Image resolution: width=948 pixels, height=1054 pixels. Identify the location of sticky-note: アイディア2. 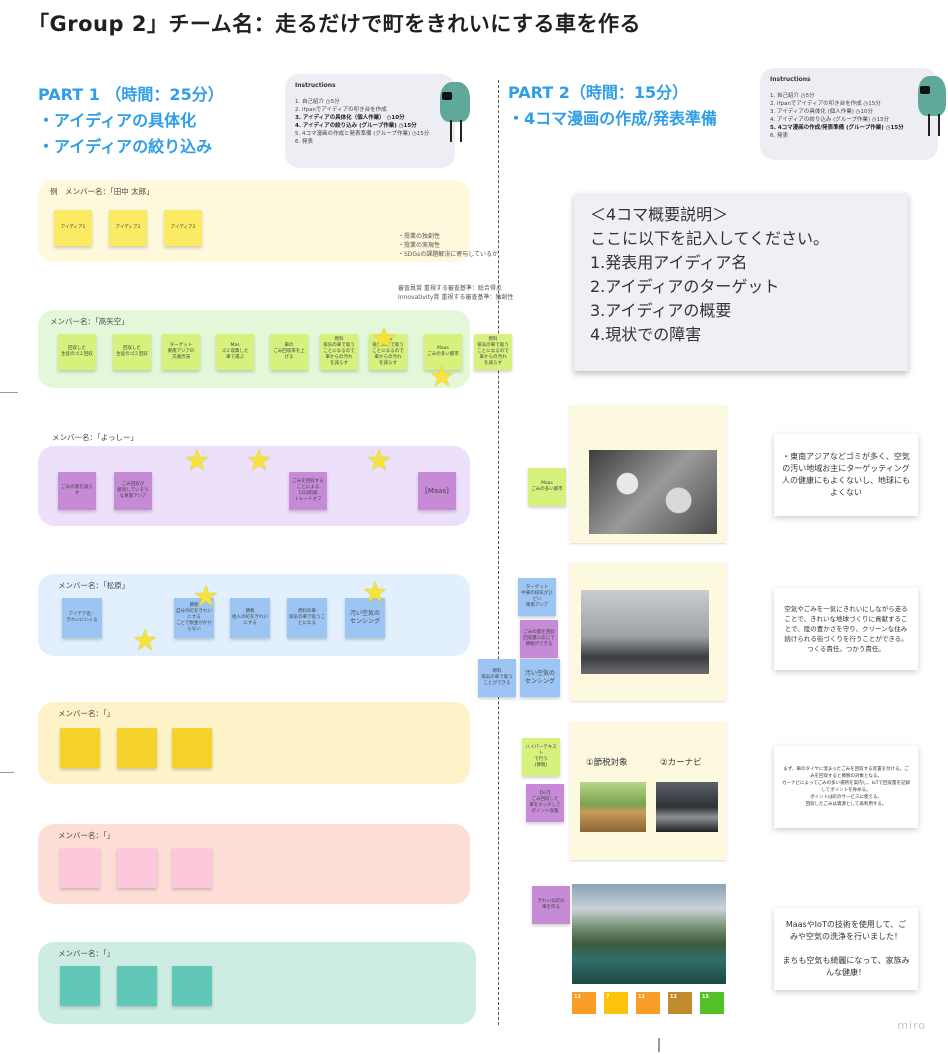
(128, 228).